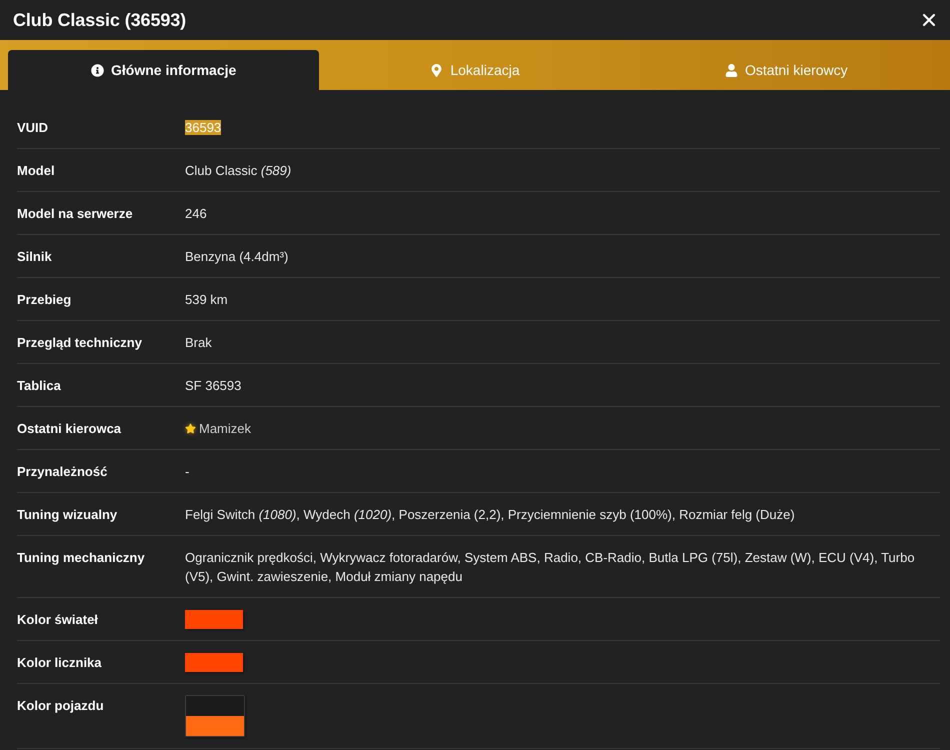 This screenshot has width=950, height=750. Describe the element at coordinates (99, 20) in the screenshot. I see `window-title: Club Classic (36593)` at that location.